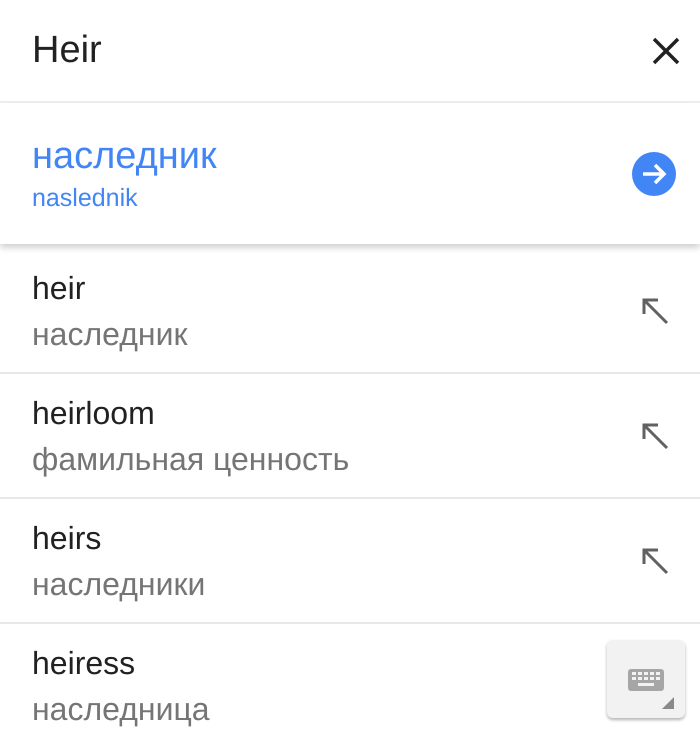  Describe the element at coordinates (59, 288) in the screenshot. I see `suggestion-word: heir` at that location.